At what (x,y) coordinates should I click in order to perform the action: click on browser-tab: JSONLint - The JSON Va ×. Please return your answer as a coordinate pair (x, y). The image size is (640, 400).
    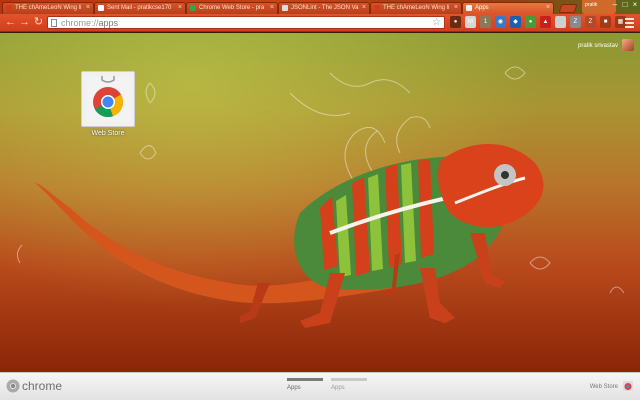
    Looking at the image, I should click on (324, 8).